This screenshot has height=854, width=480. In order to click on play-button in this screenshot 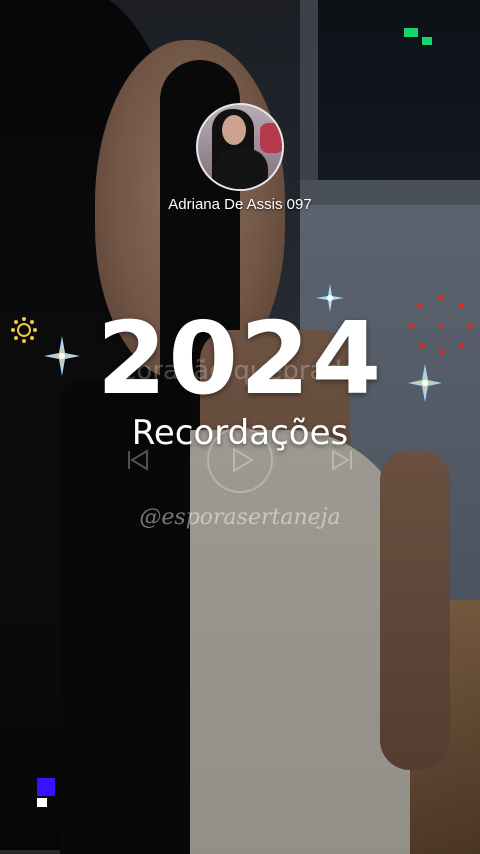, I will do `click(240, 460)`.